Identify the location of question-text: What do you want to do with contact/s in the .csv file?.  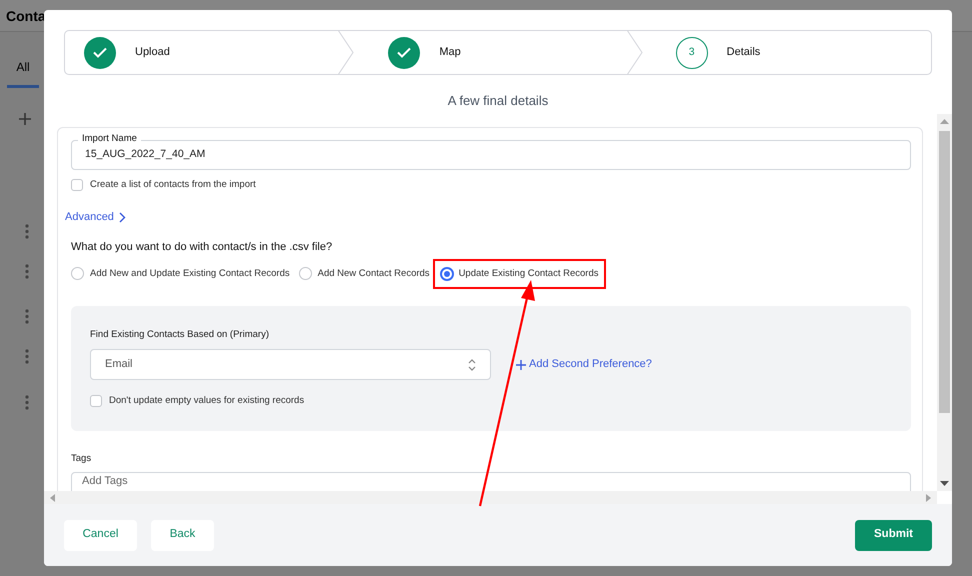
(202, 248).